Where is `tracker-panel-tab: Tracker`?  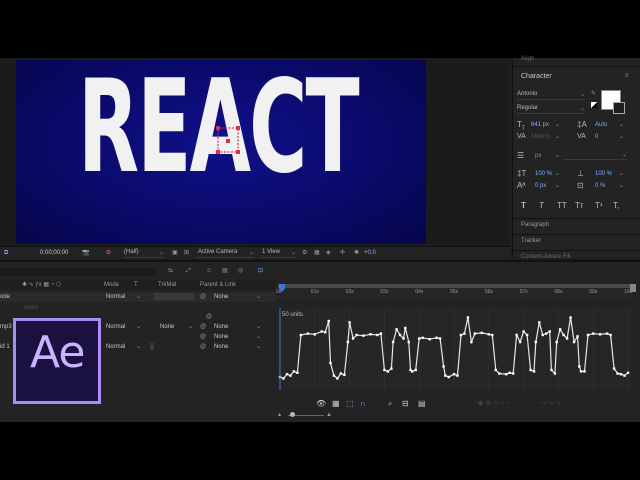
tracker-panel-tab: Tracker is located at coordinates (531, 241).